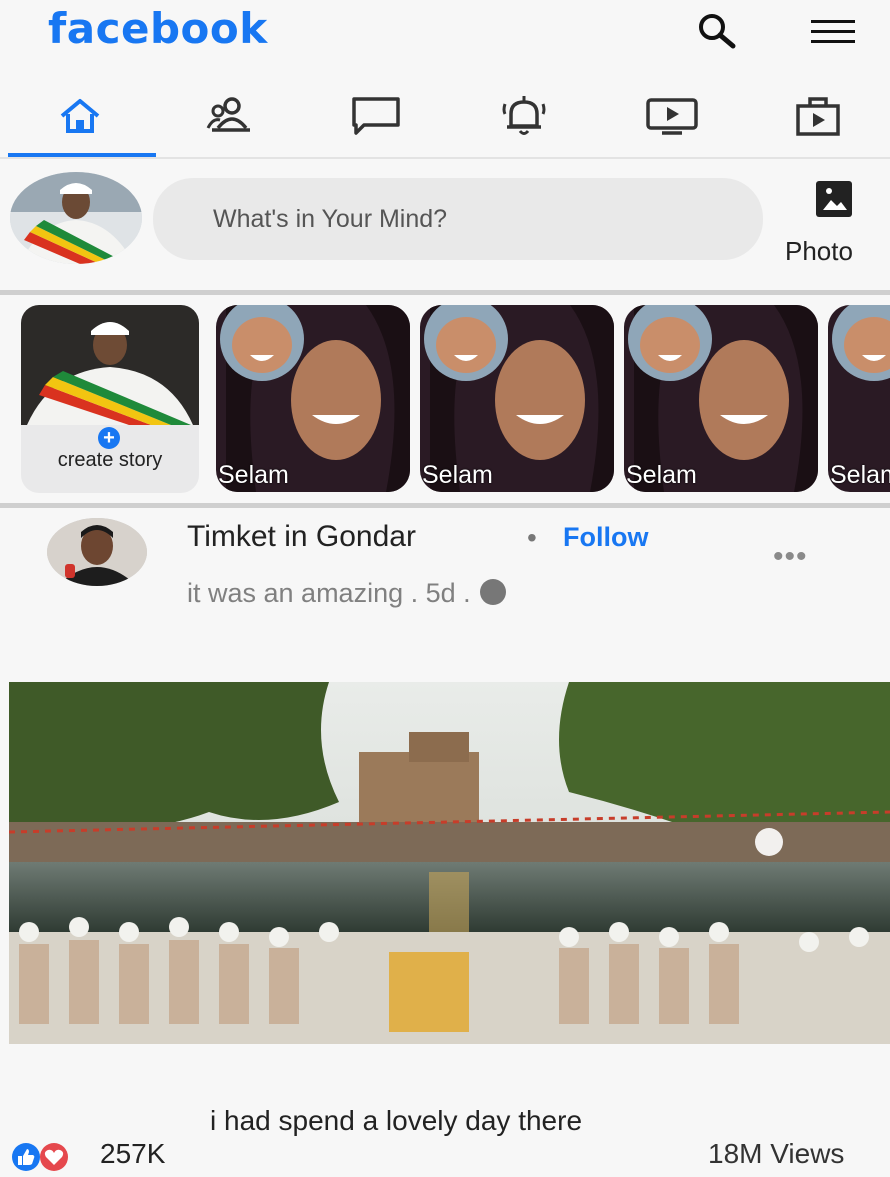 The image size is (890, 1177). I want to click on follow-button: Follow, so click(605, 537).